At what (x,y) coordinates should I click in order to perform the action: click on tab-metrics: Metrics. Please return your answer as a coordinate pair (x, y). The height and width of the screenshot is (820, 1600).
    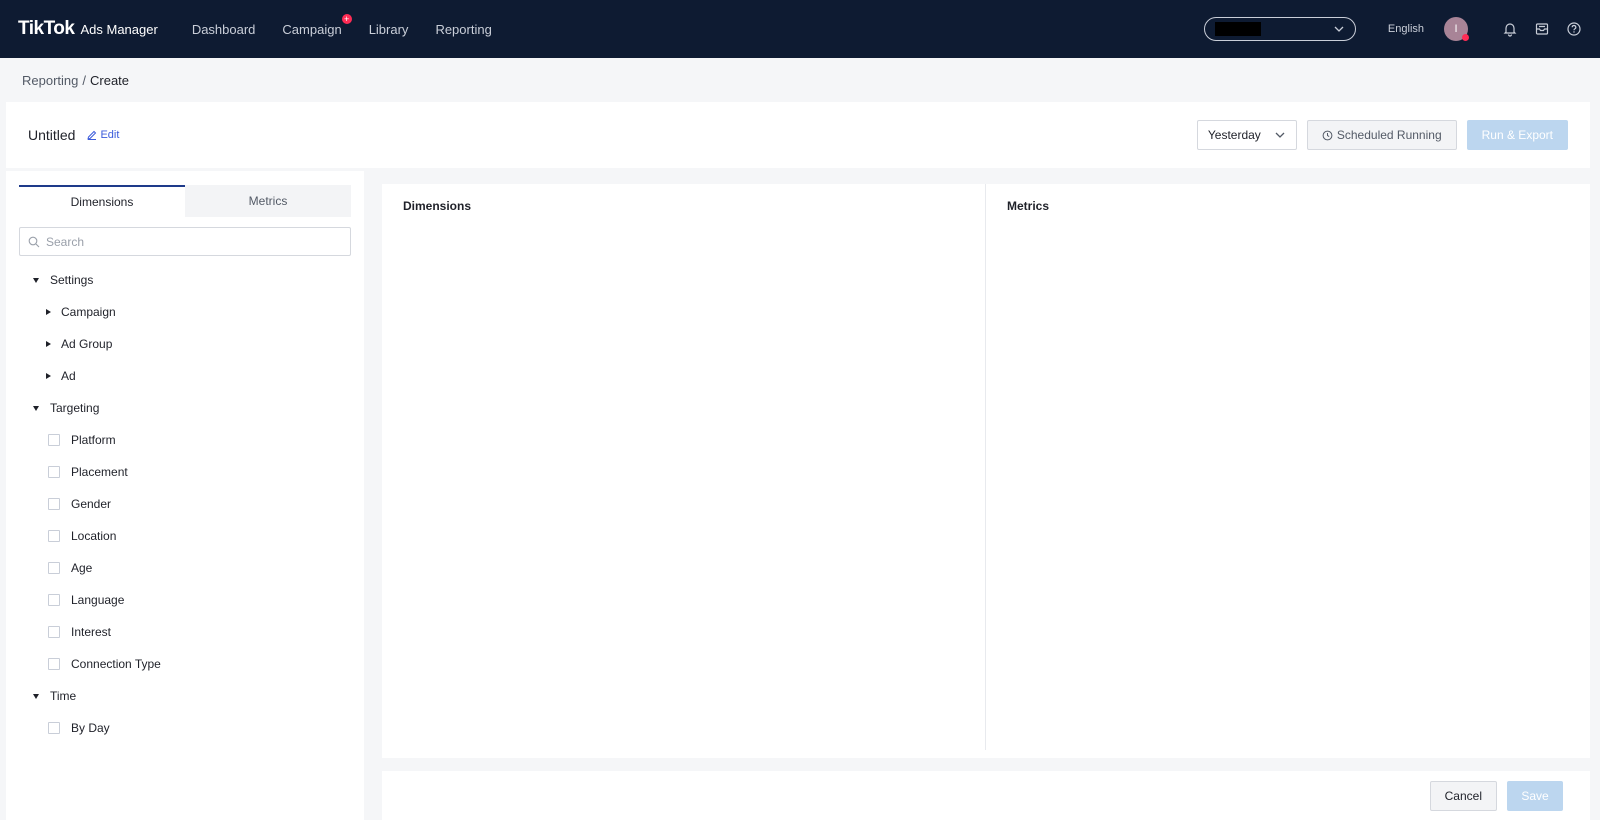
    Looking at the image, I should click on (268, 201).